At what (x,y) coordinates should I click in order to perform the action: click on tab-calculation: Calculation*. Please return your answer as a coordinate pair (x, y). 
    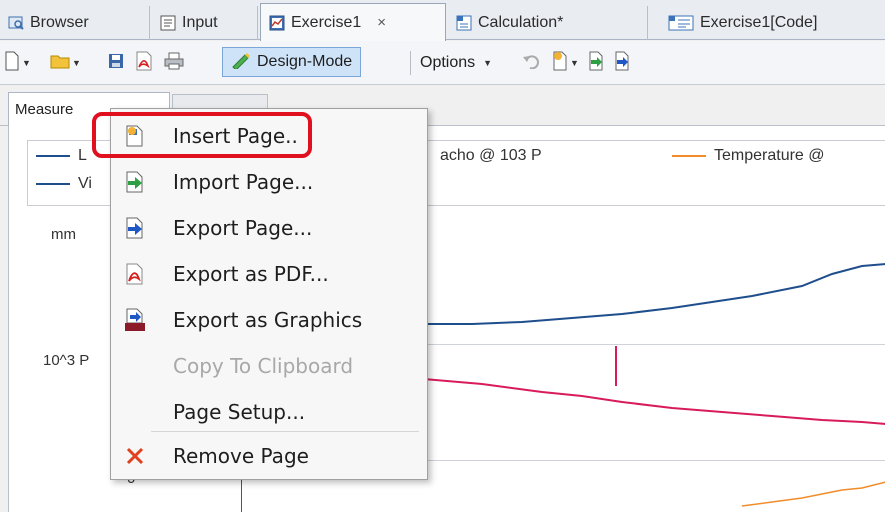
    Looking at the image, I should click on (548, 23).